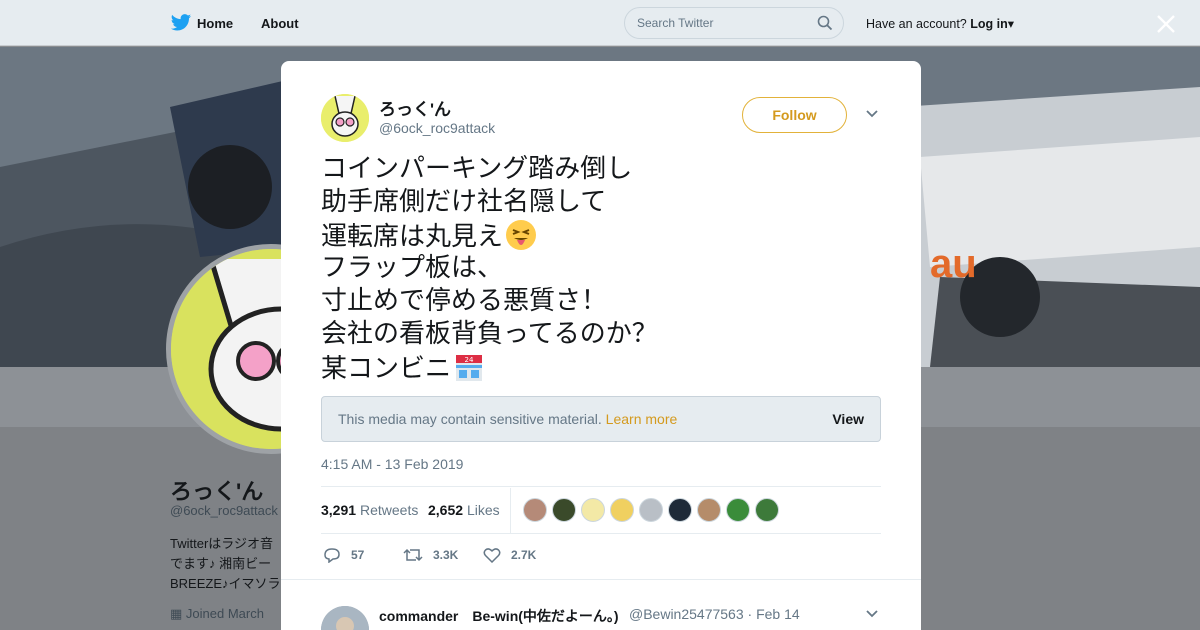  I want to click on nav-about-link: About, so click(280, 23).